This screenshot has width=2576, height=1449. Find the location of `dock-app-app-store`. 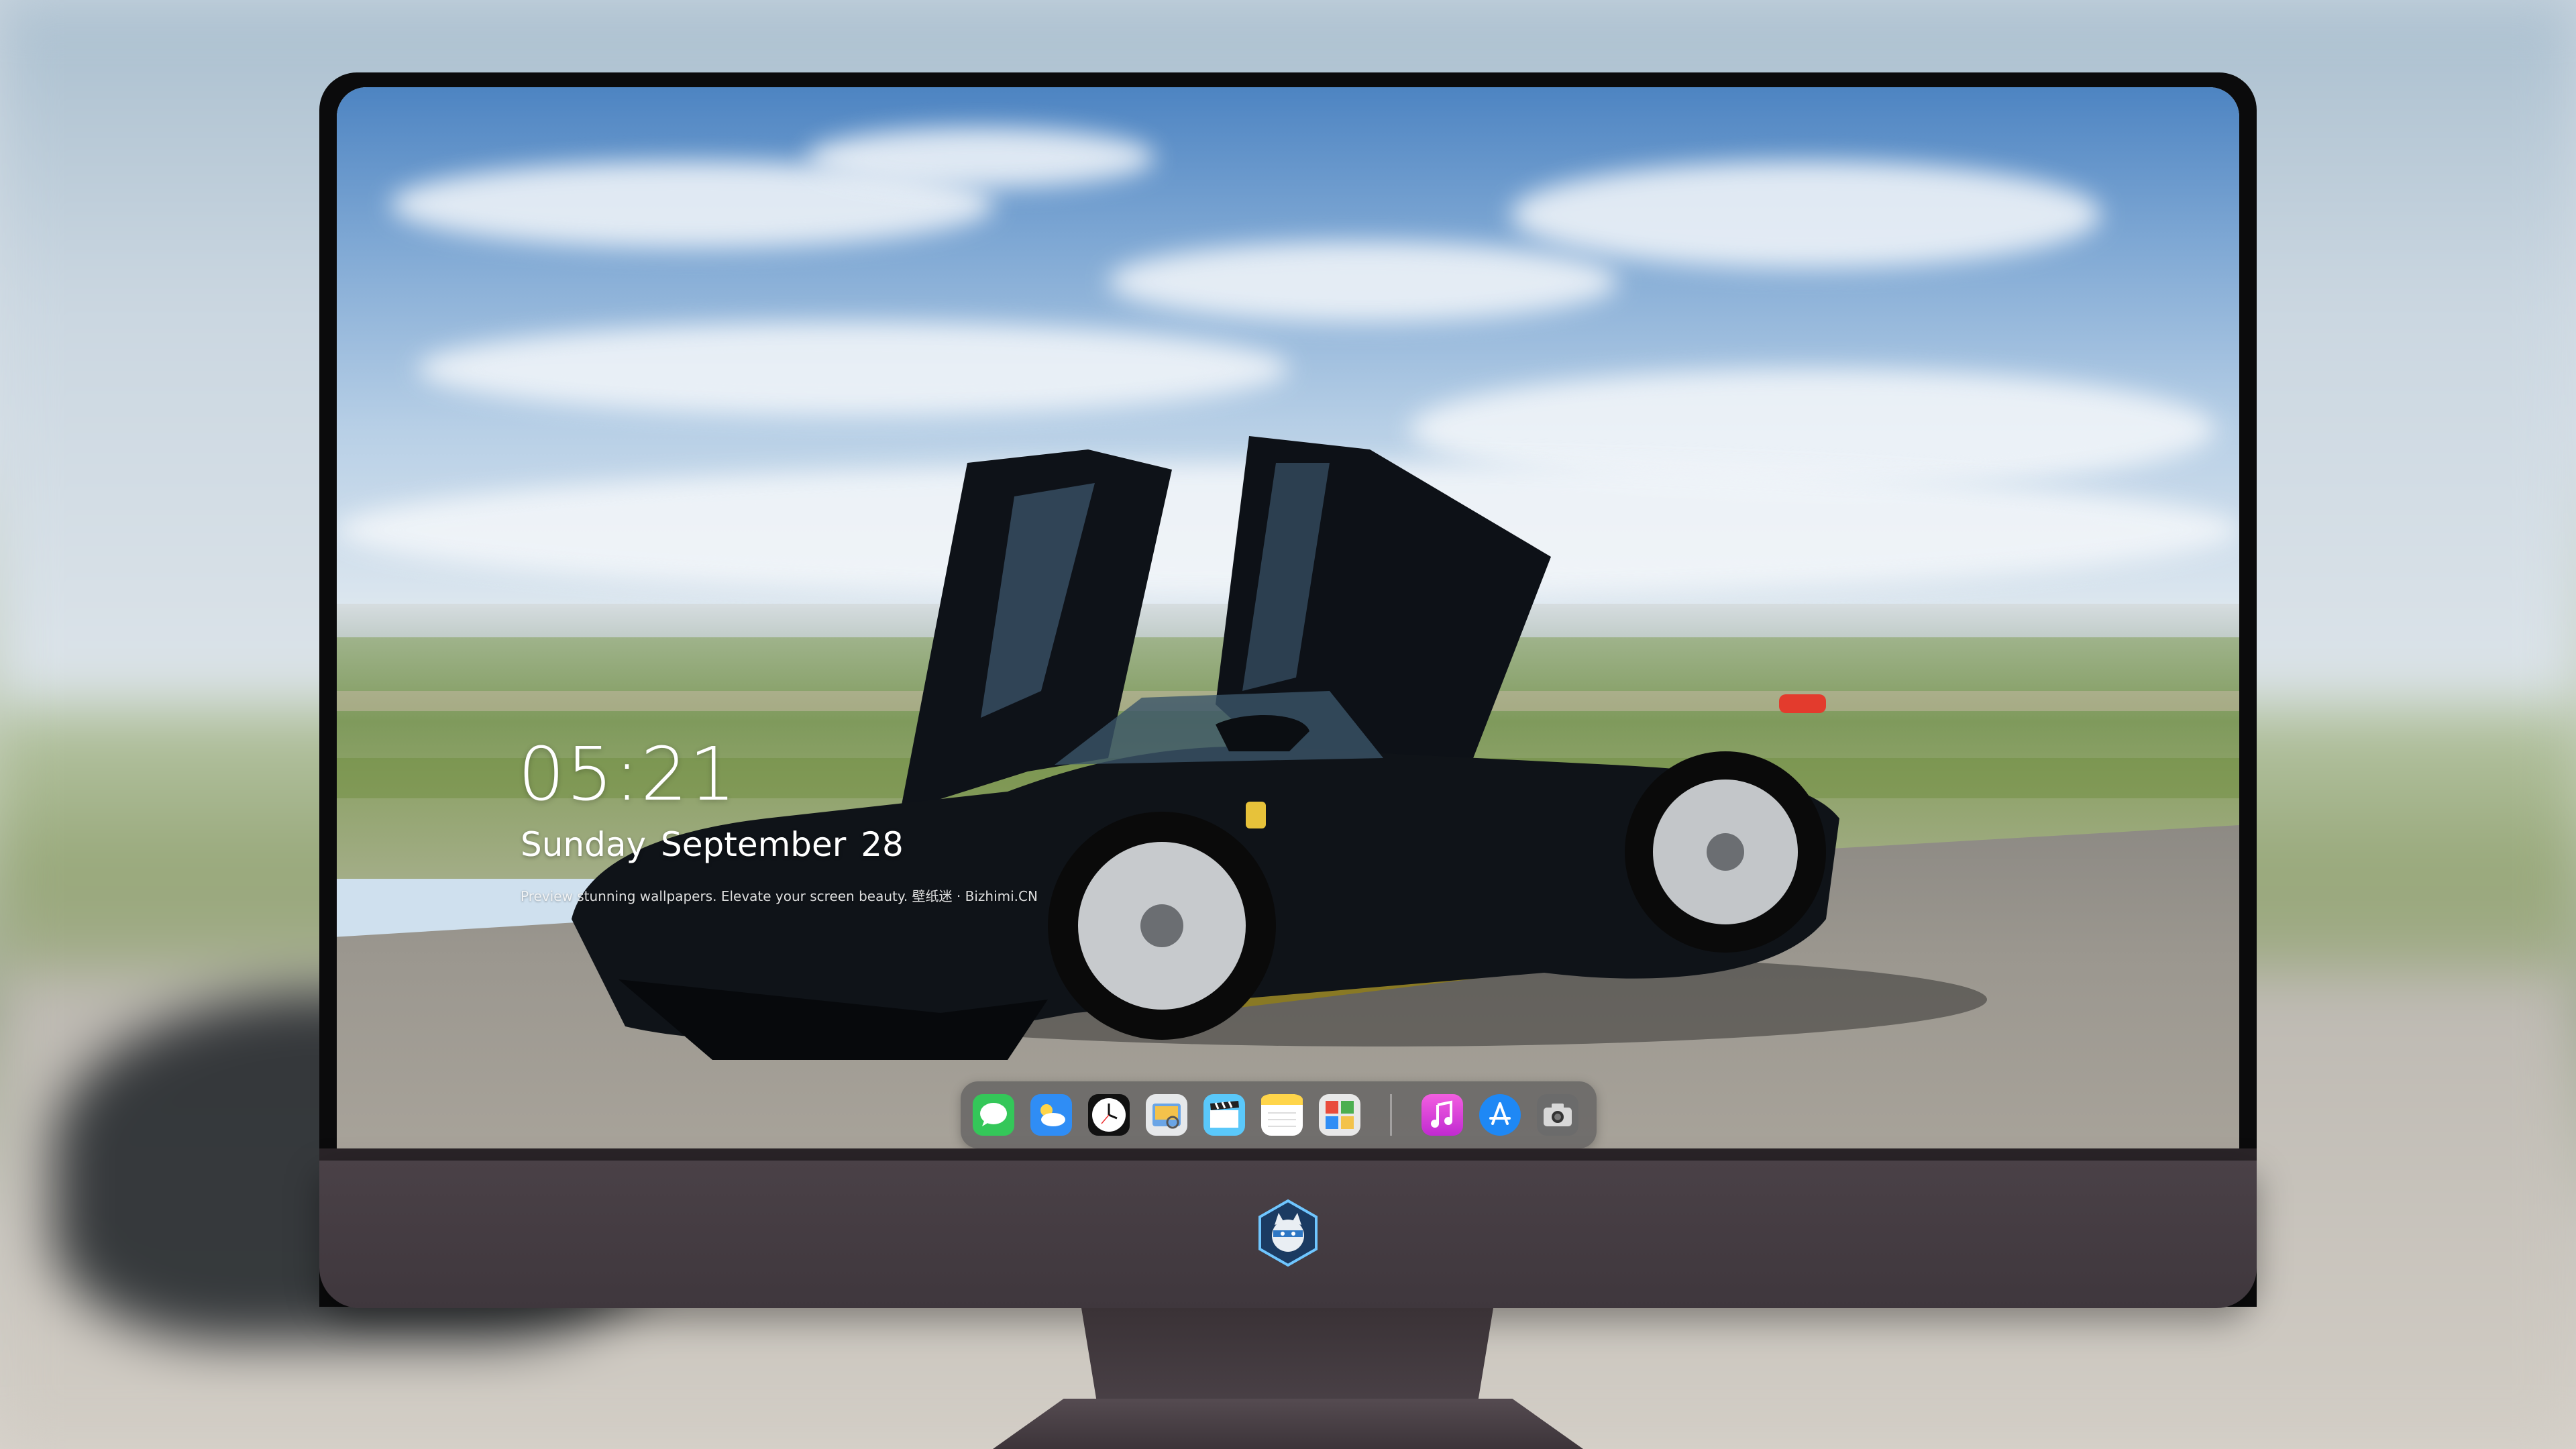

dock-app-app-store is located at coordinates (1500, 1115).